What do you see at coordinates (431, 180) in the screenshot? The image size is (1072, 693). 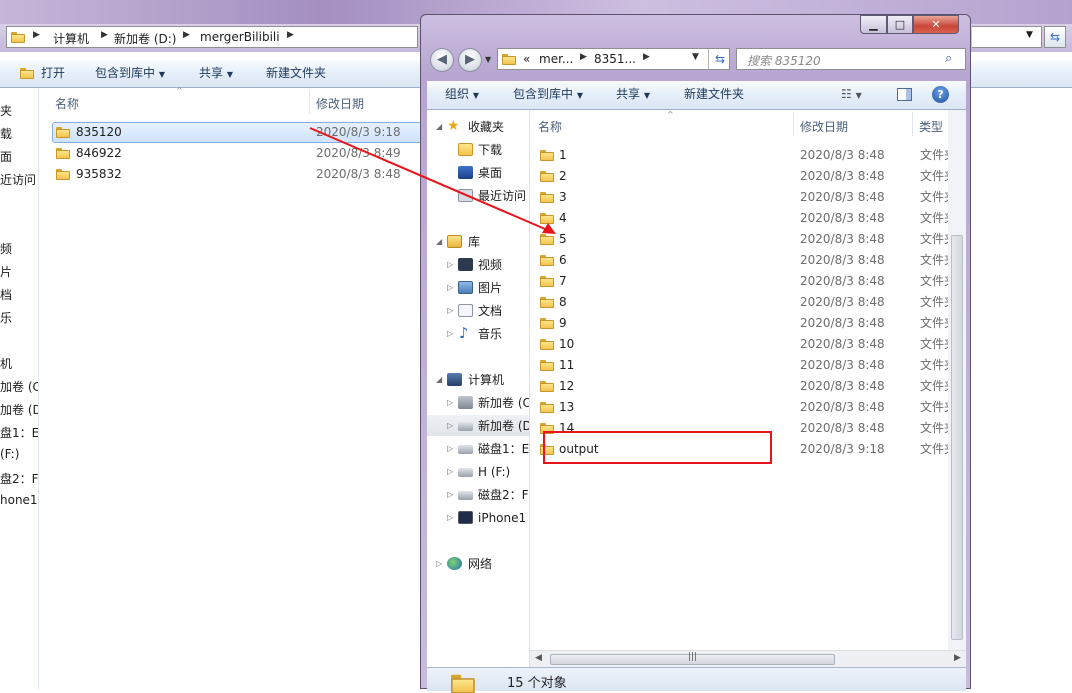 I see `annotation-arrow-line` at bounding box center [431, 180].